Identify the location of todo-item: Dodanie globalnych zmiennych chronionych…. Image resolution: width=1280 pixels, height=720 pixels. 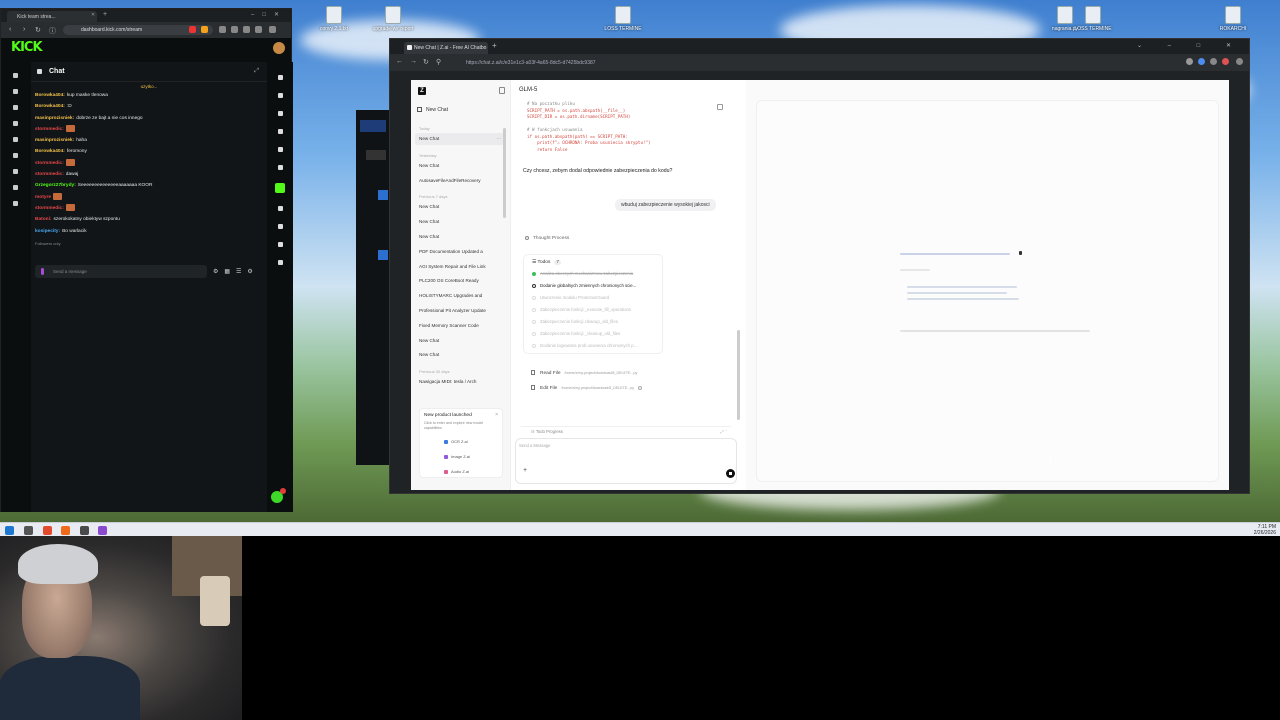
(584, 285).